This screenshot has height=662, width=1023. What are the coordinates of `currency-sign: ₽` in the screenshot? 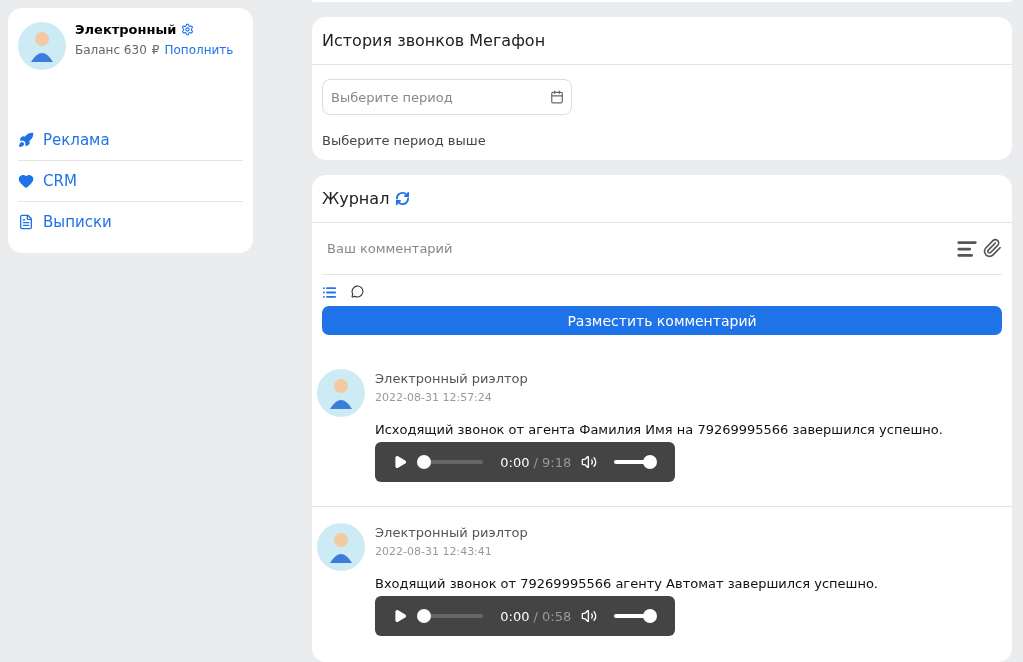 It's located at (155, 50).